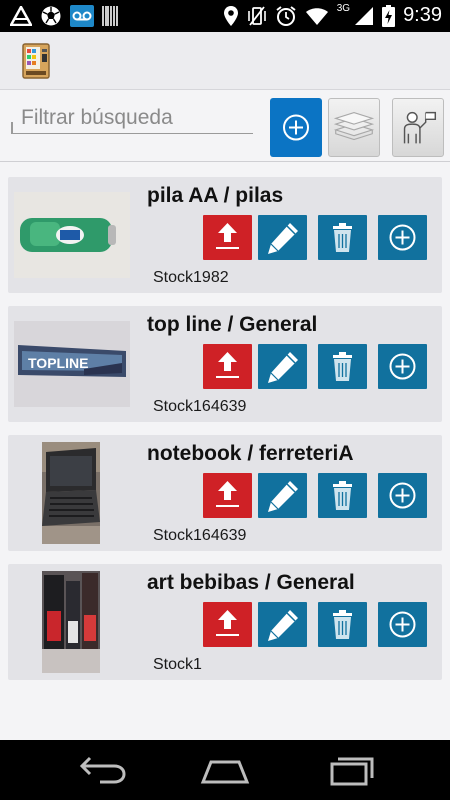 The image size is (450, 800). I want to click on product-photo: TOPLINE, so click(72, 364).